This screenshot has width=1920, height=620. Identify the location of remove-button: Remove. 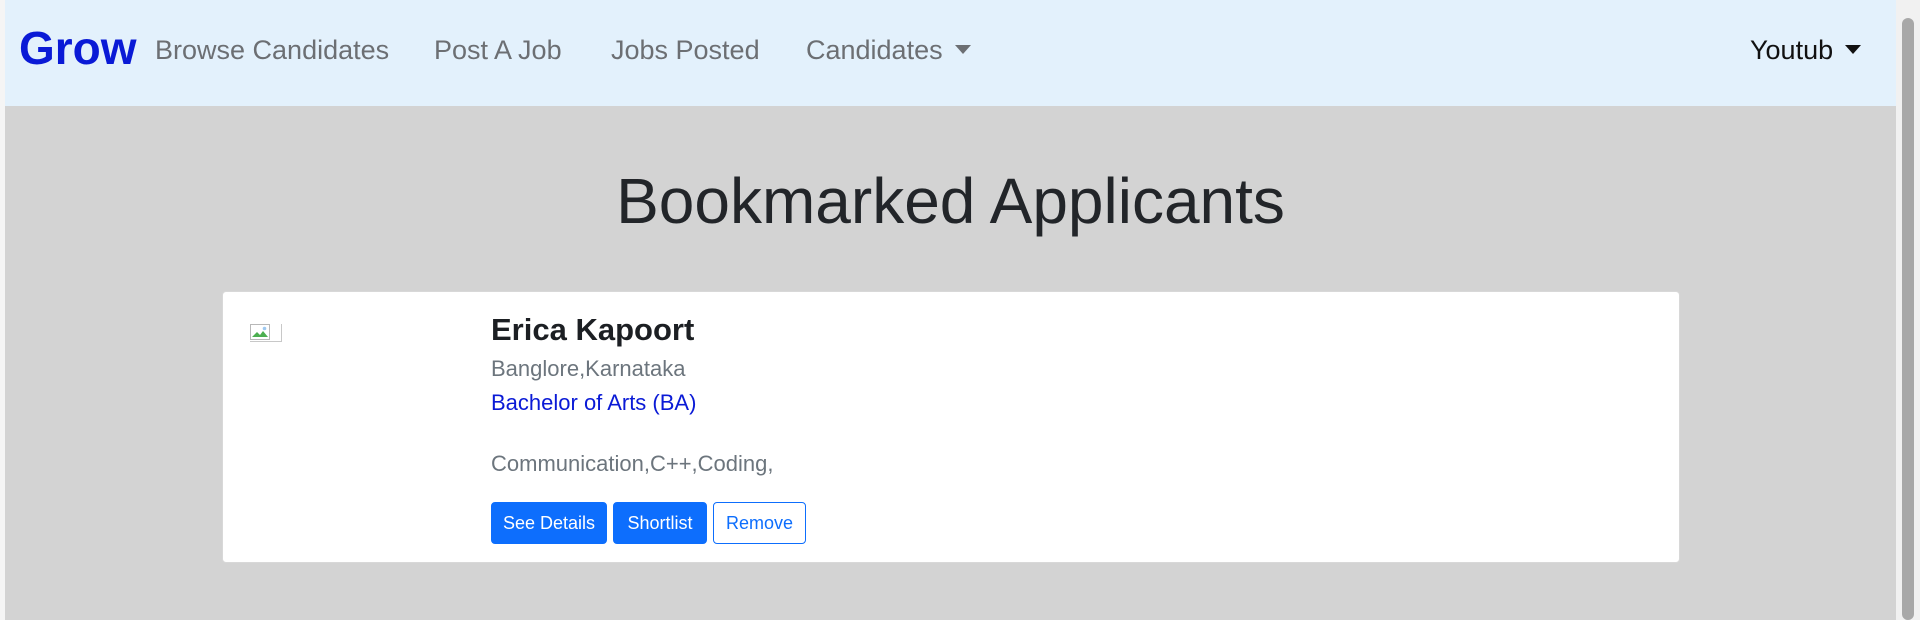
(759, 523).